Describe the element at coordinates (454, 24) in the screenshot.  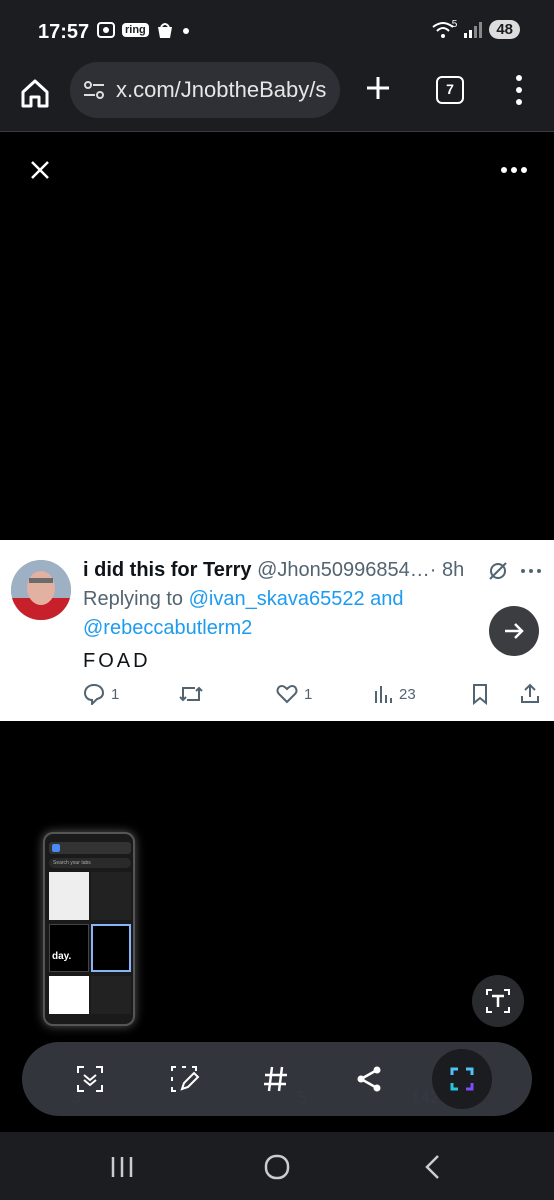
I see `network-label: 5` at that location.